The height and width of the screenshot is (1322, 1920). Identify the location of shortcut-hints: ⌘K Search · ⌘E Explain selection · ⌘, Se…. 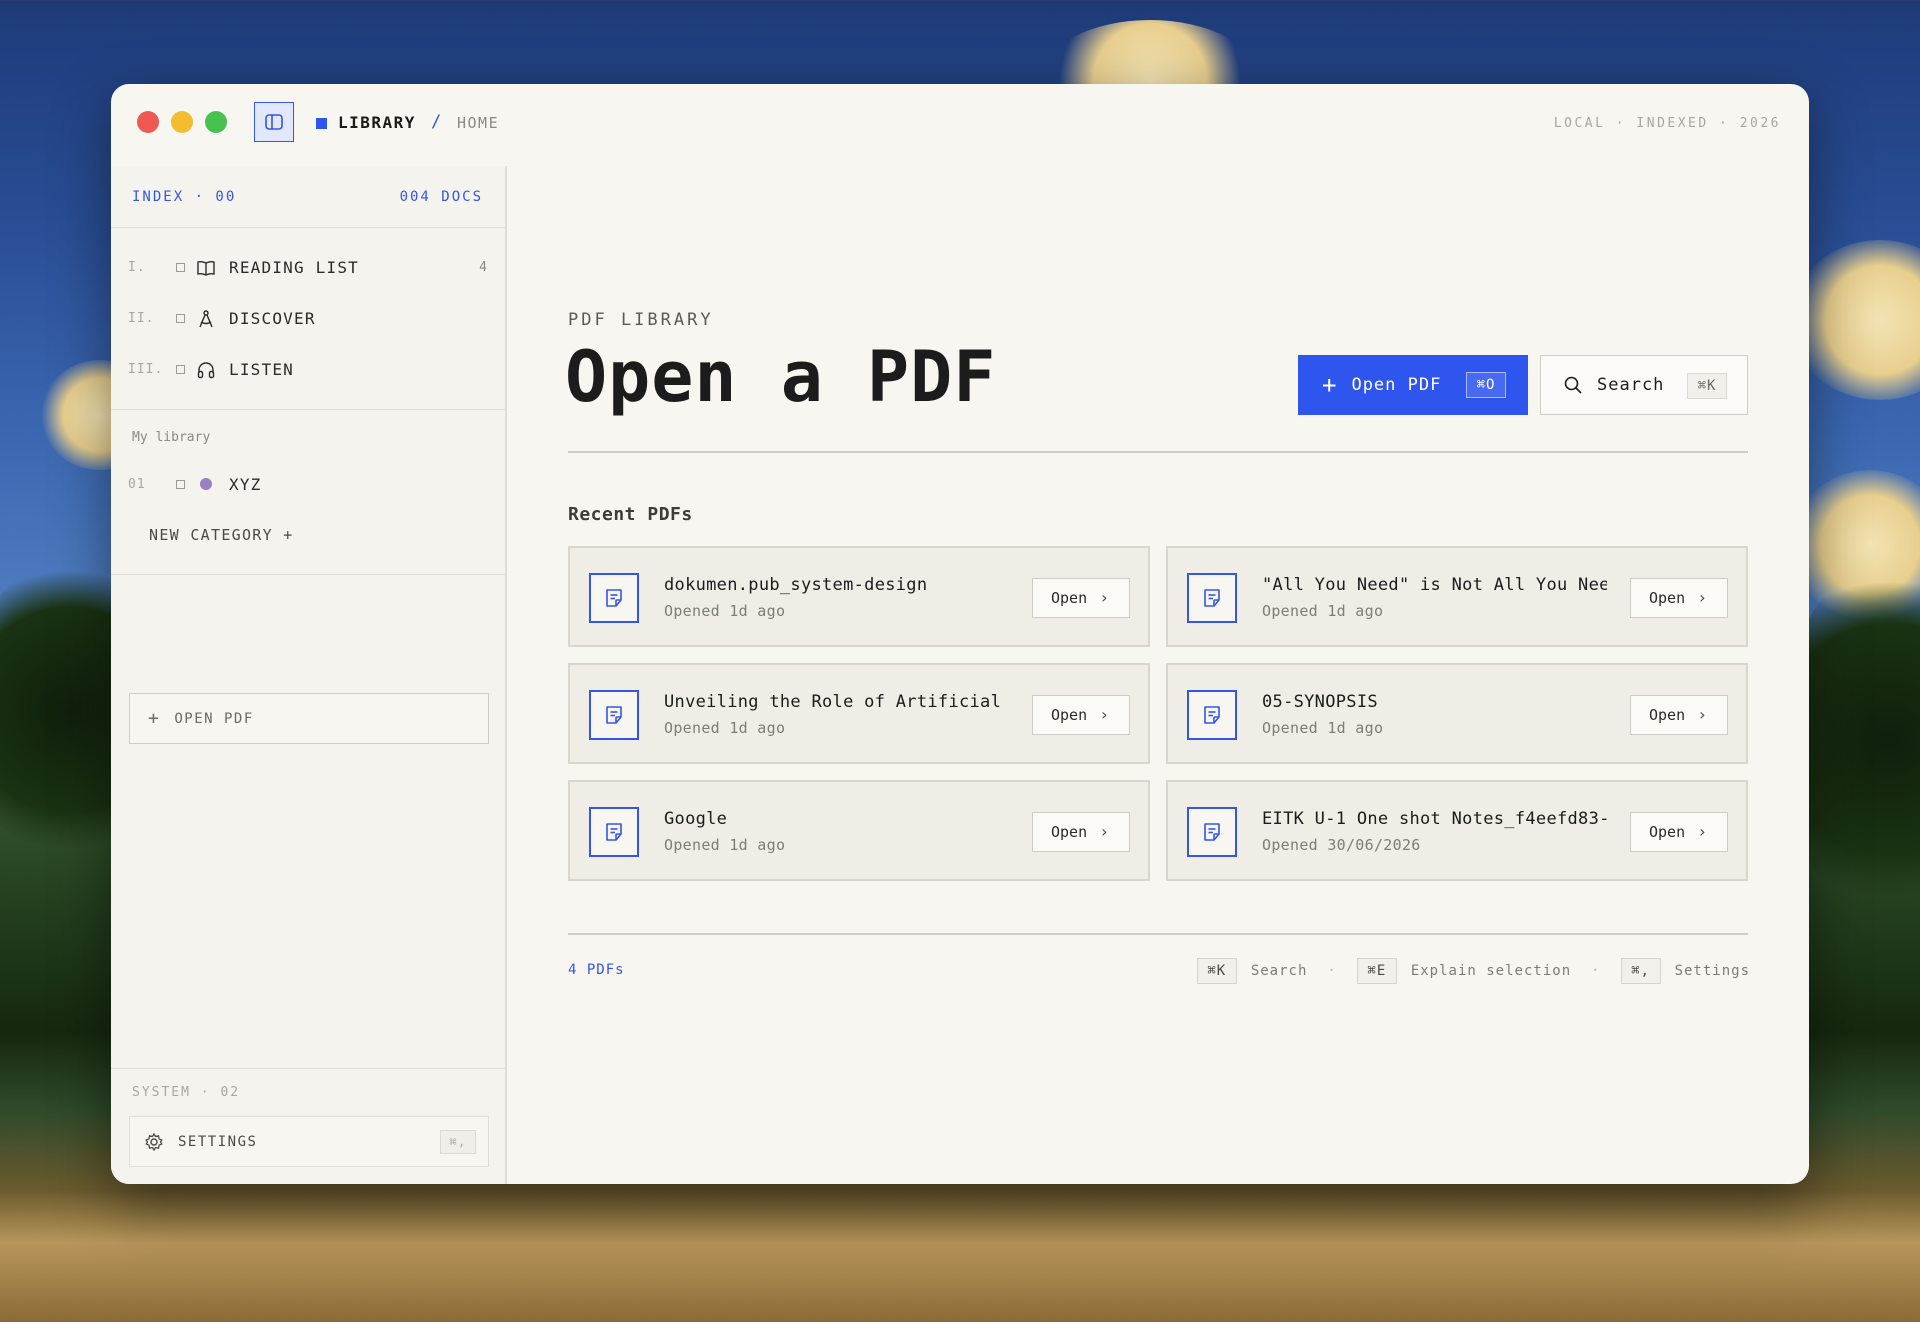
(1473, 971).